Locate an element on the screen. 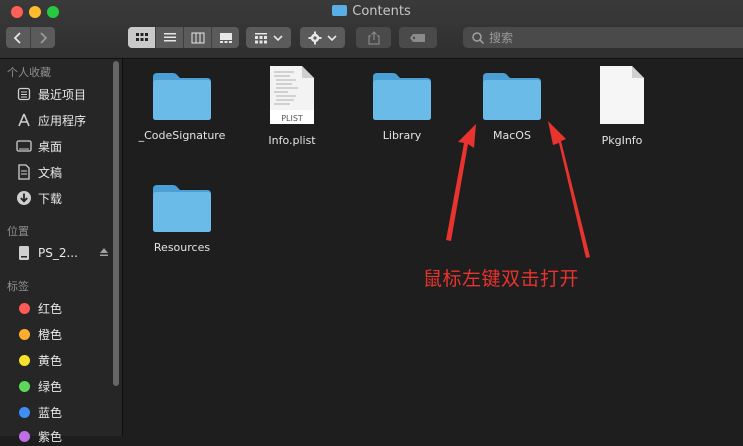 The width and height of the screenshot is (743, 446). arrow-right is located at coordinates (569, 189).